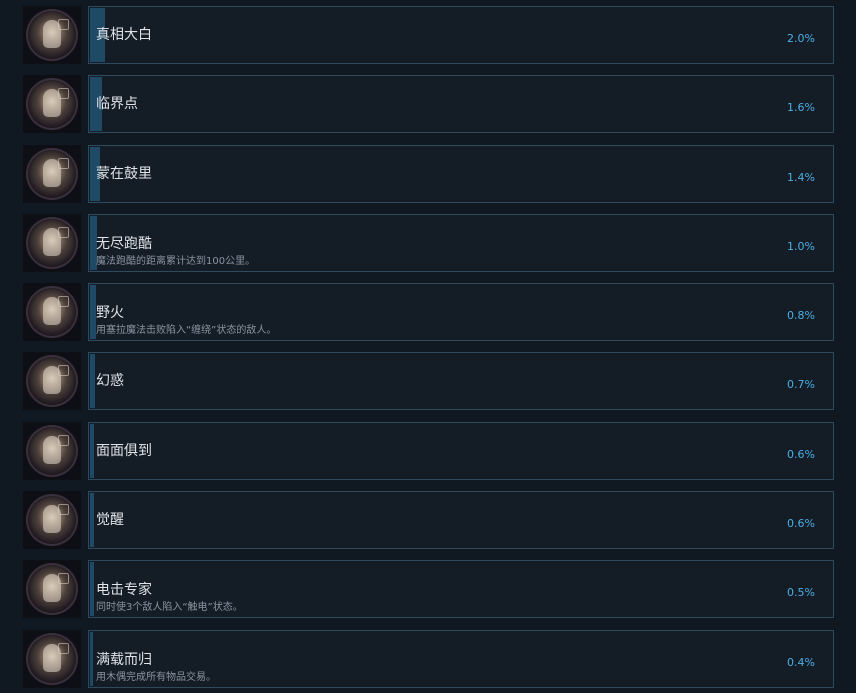  What do you see at coordinates (461, 312) in the screenshot?
I see `achievement-panel: 野火用塞拉魔法击败陷入“缠绕”状态的敌人。 0.8%` at bounding box center [461, 312].